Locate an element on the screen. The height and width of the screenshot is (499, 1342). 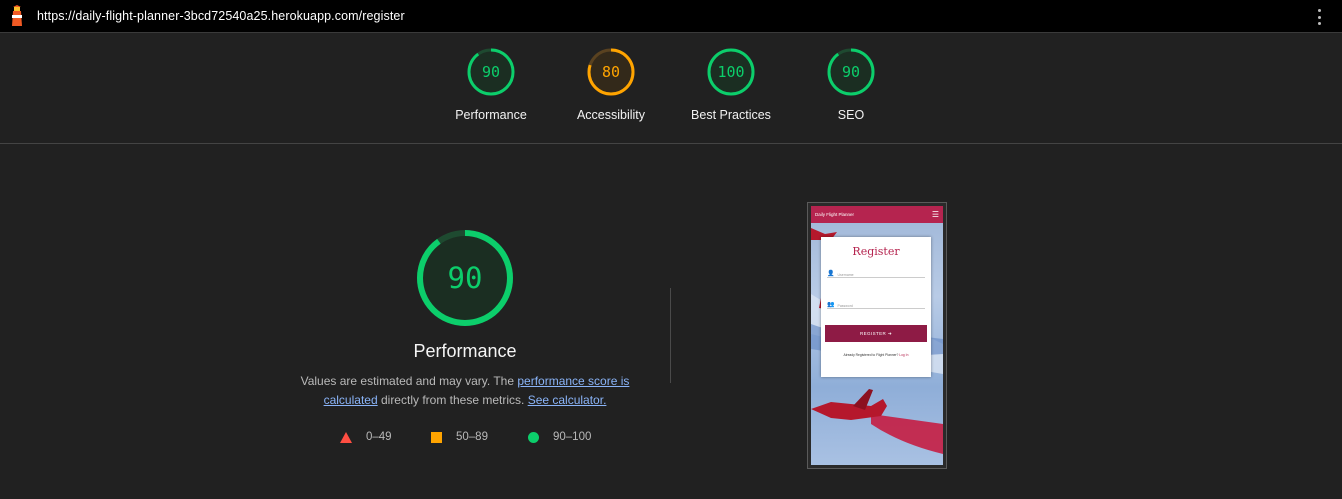
score-gauge: 80 is located at coordinates (611, 72).